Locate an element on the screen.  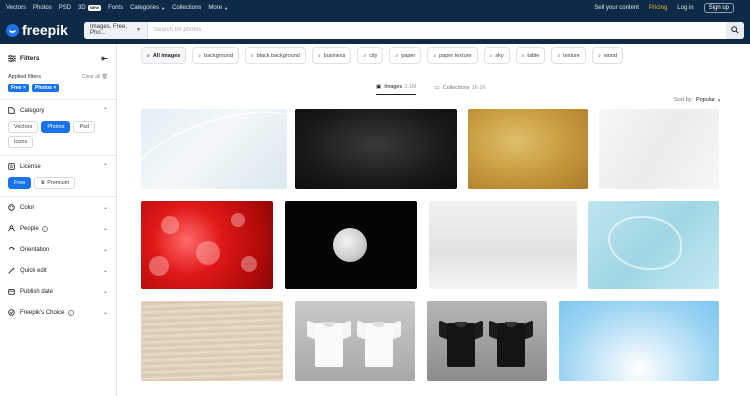
image-thumbnail-blue-gradient is located at coordinates (639, 341).